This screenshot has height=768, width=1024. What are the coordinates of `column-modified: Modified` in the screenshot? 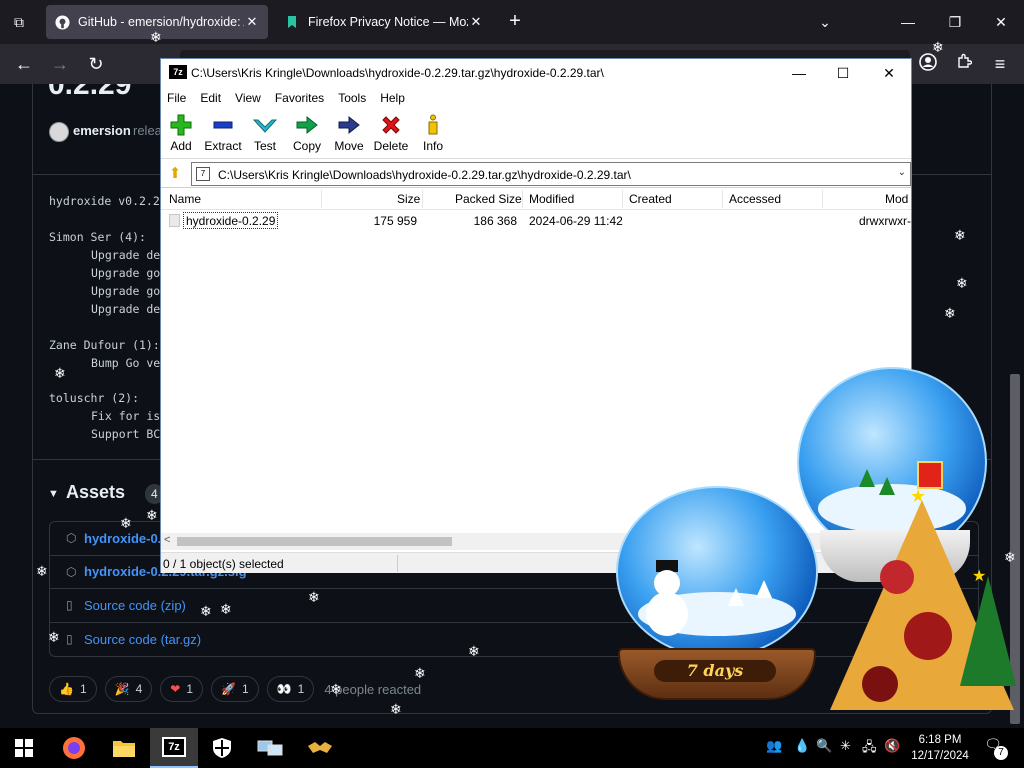 It's located at (551, 199).